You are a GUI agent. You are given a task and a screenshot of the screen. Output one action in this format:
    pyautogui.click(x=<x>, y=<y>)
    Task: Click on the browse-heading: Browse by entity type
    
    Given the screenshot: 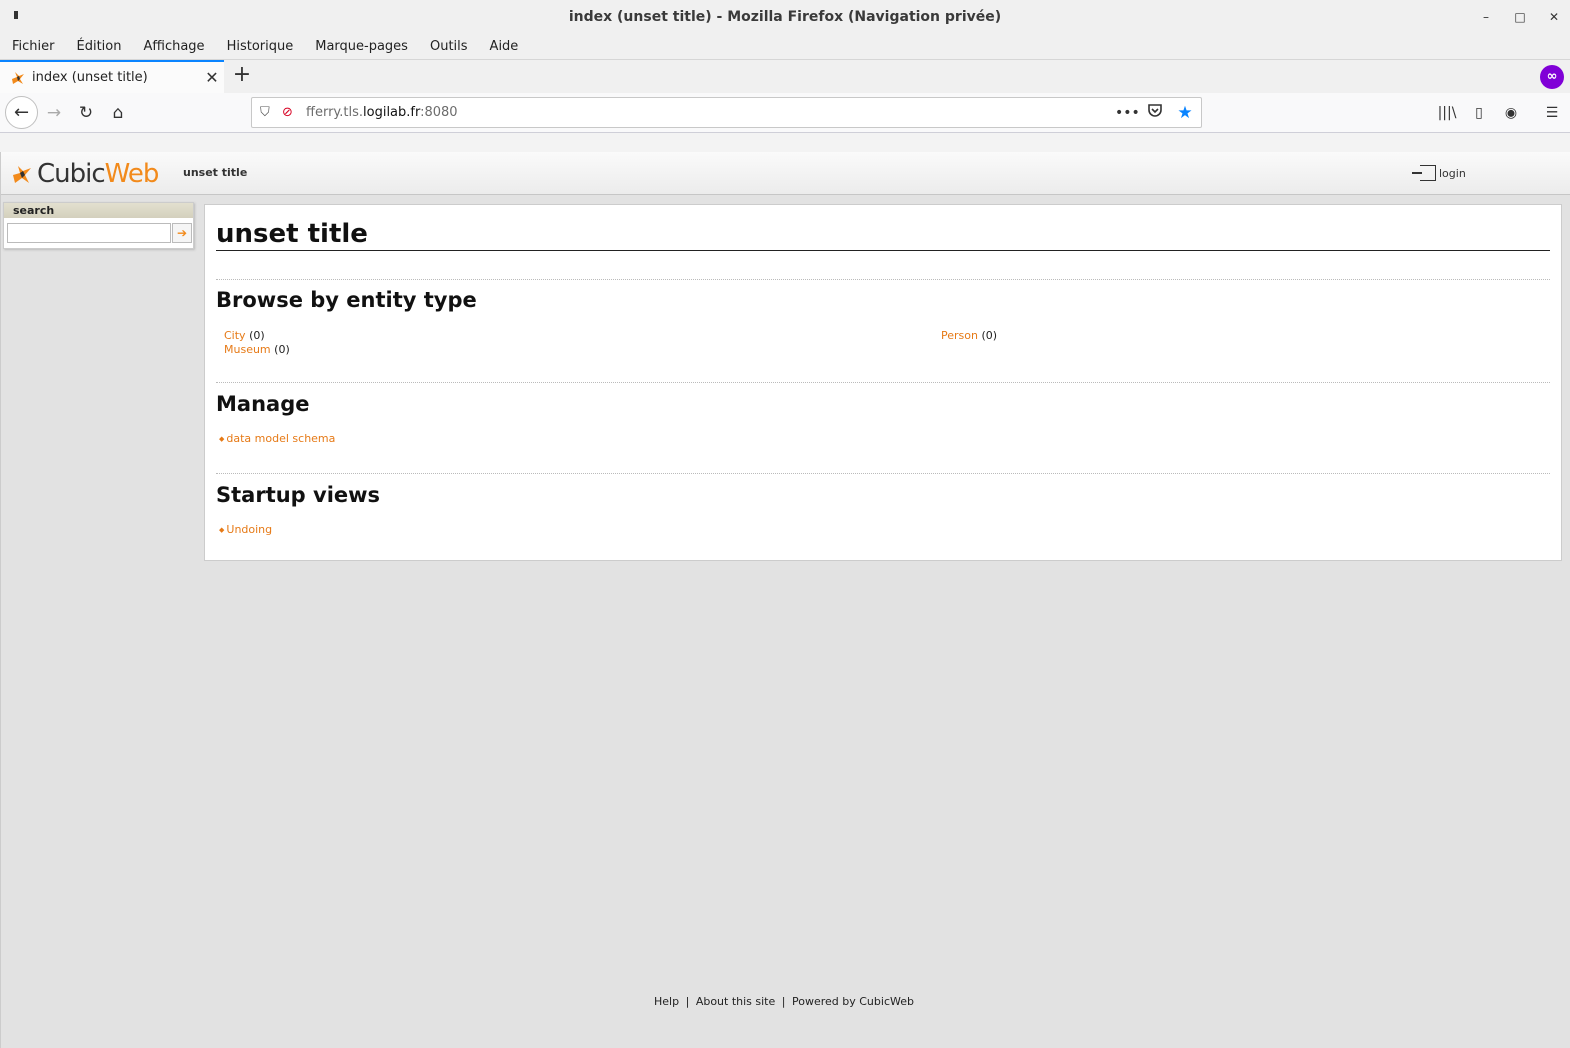 What is the action you would take?
    pyautogui.click(x=346, y=300)
    